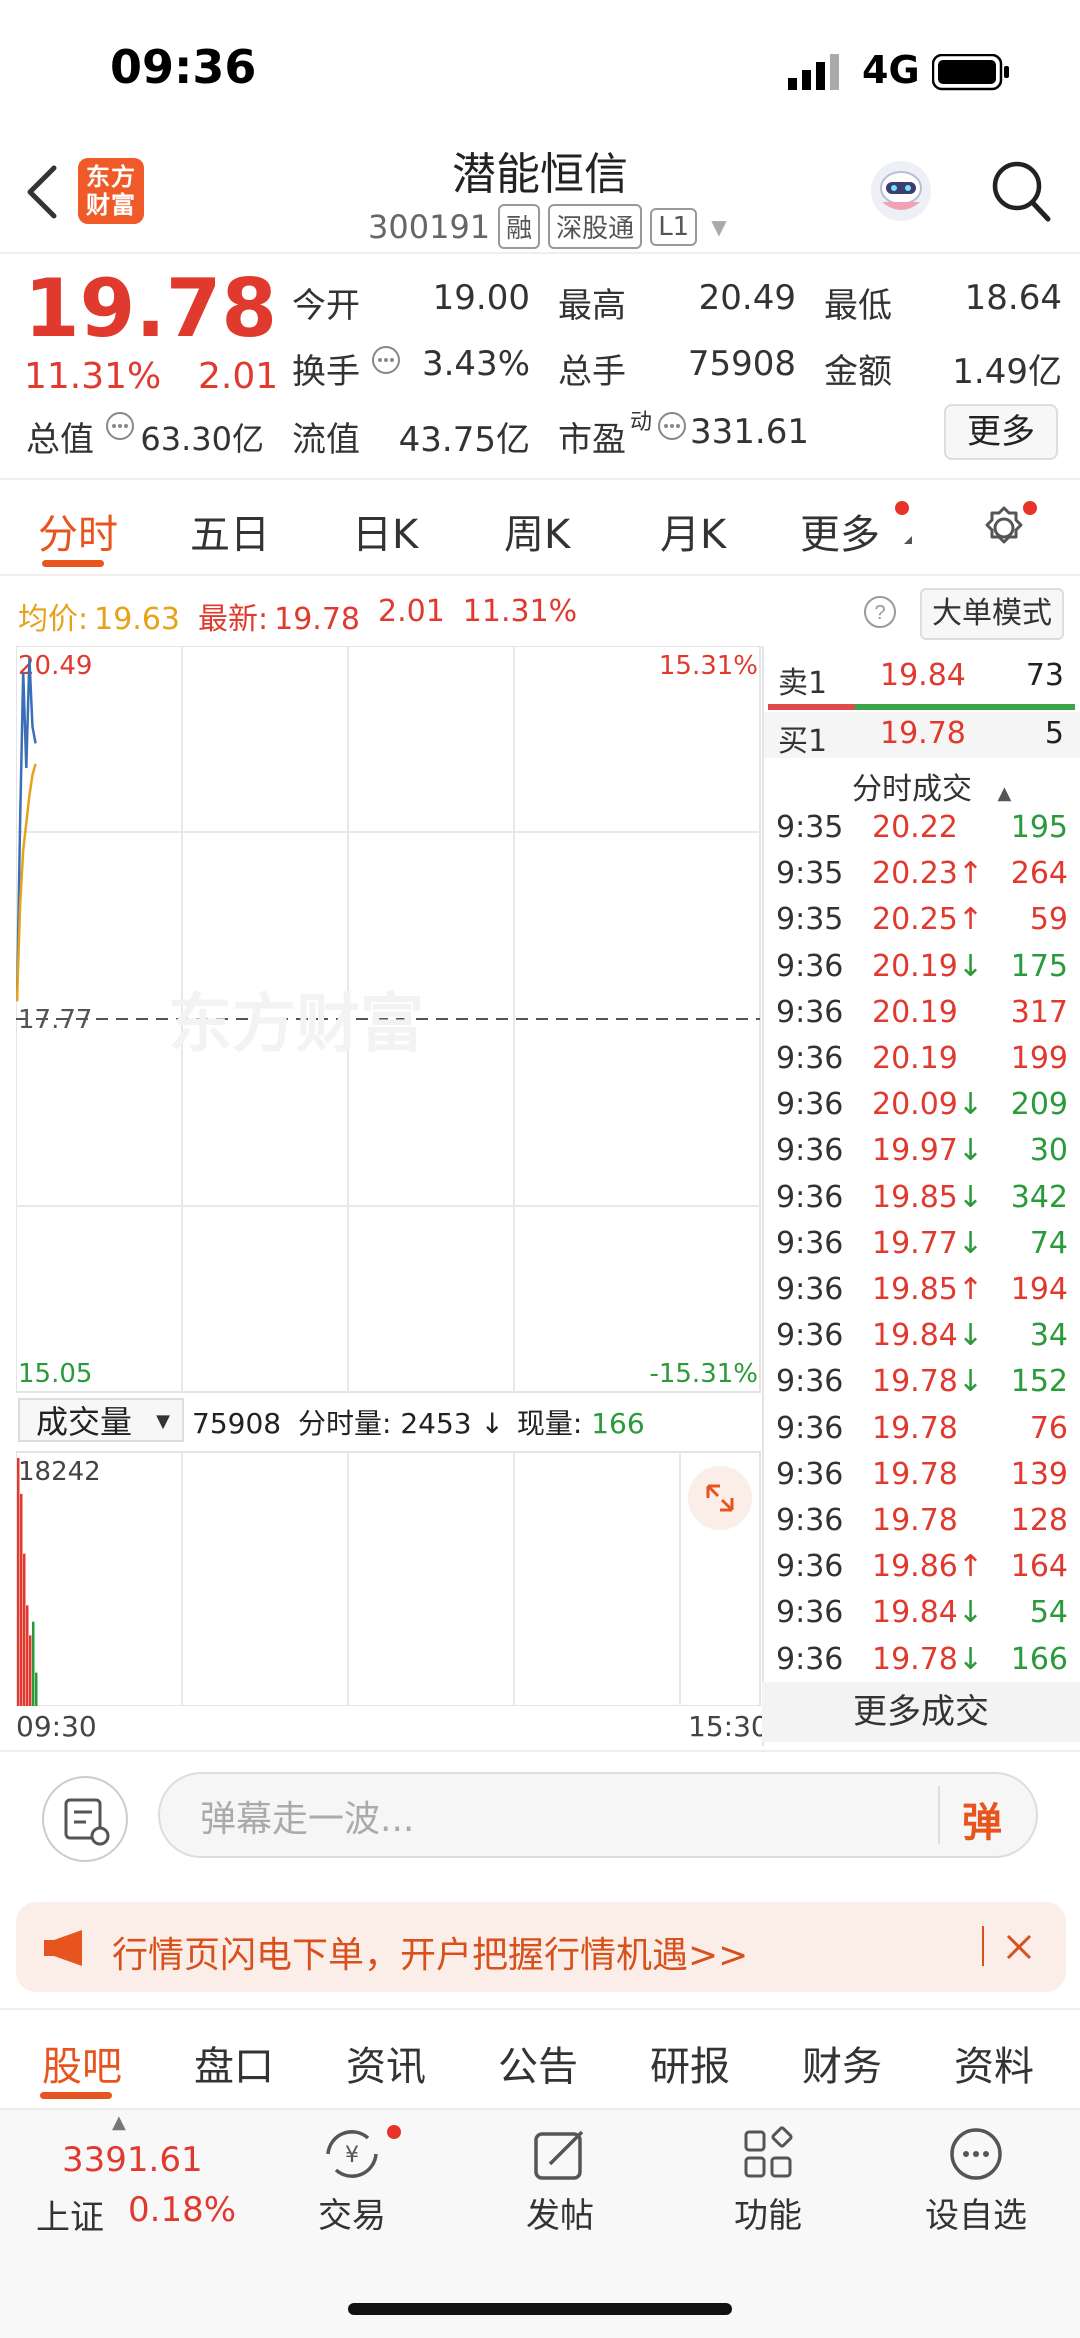 Image resolution: width=1080 pixels, height=2338 pixels. What do you see at coordinates (768, 2154) in the screenshot?
I see `apps-icon` at bounding box center [768, 2154].